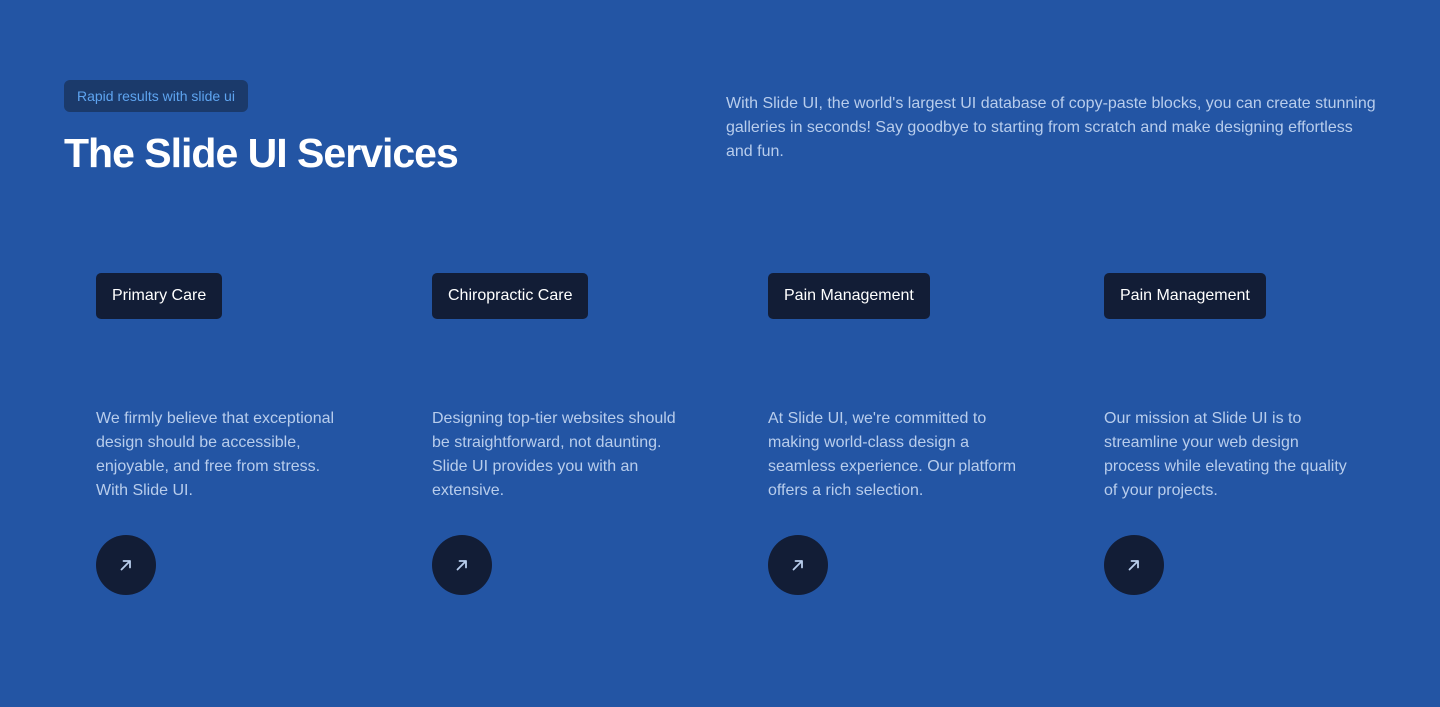 This screenshot has width=1440, height=707. What do you see at coordinates (261, 153) in the screenshot?
I see `page-title: The Slide UI Services` at bounding box center [261, 153].